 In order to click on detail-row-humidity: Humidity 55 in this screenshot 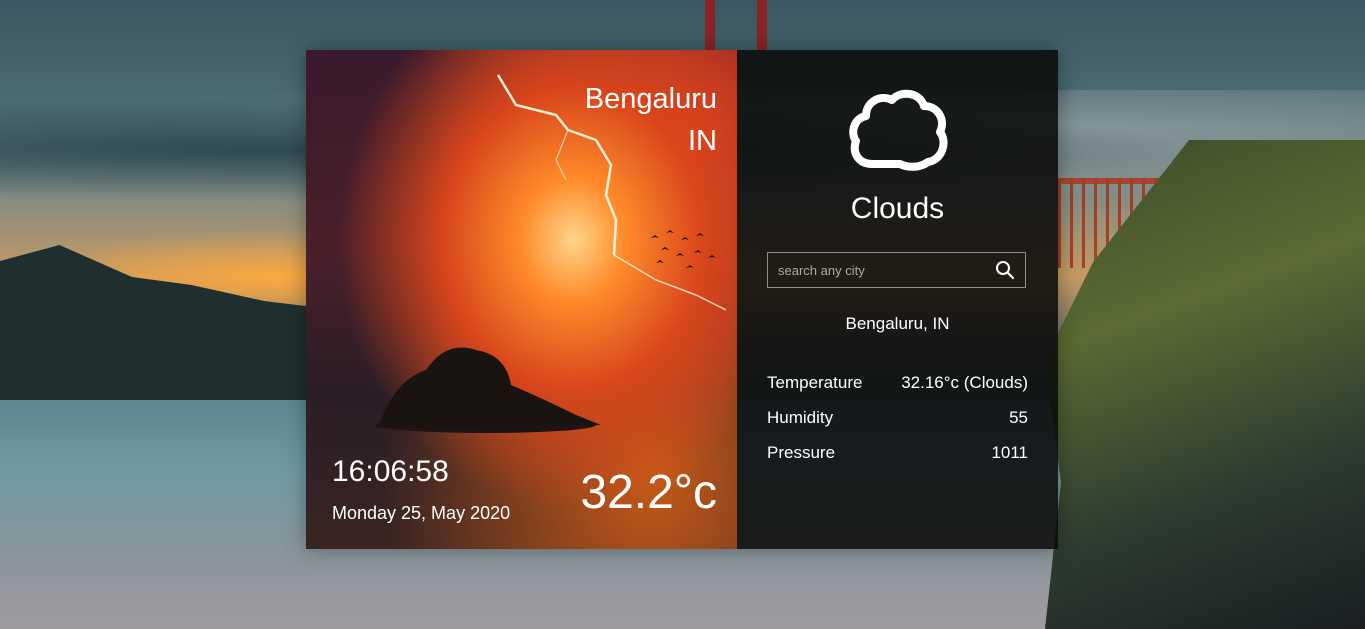, I will do `click(897, 424)`.